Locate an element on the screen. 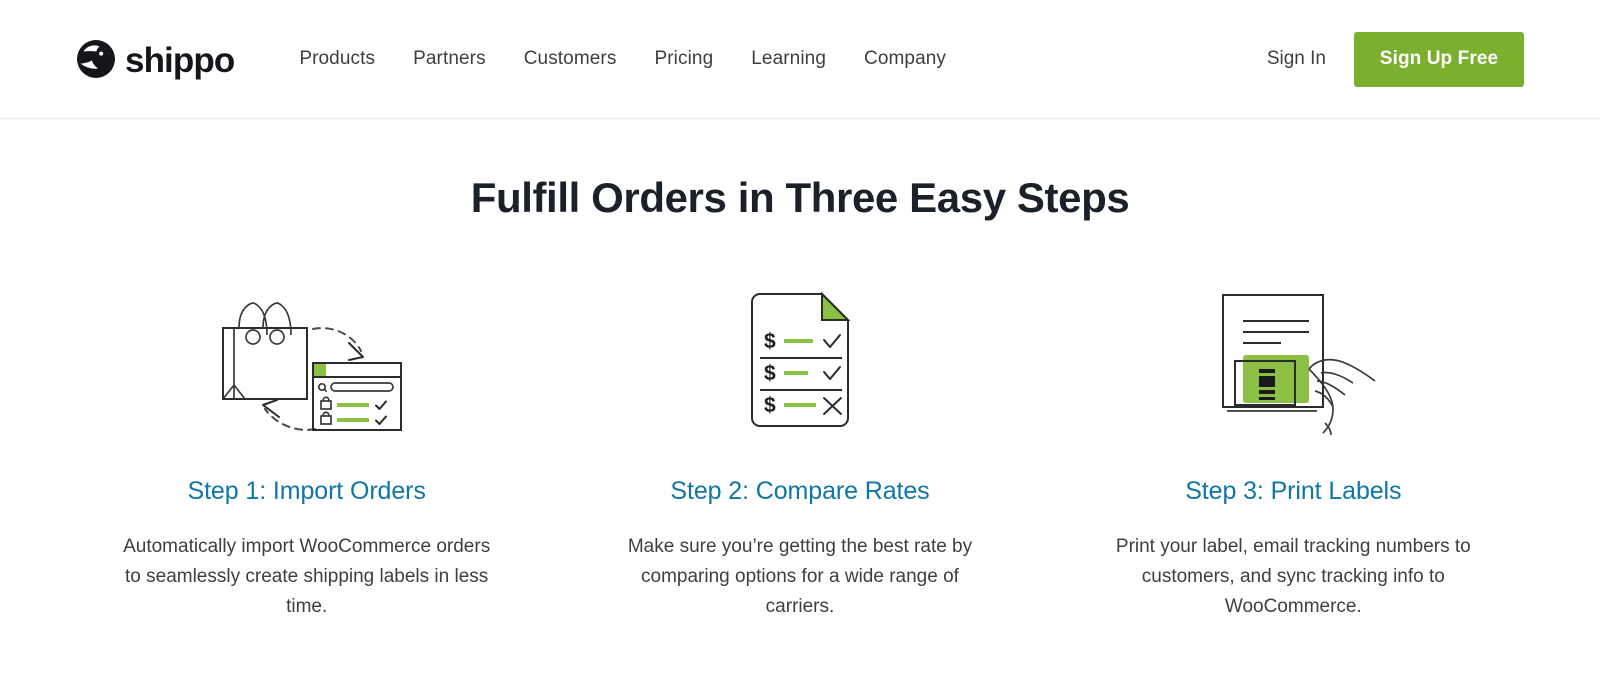 This screenshot has width=1600, height=697. header-actions: Sign In Sign Up Free is located at coordinates (1392, 59).